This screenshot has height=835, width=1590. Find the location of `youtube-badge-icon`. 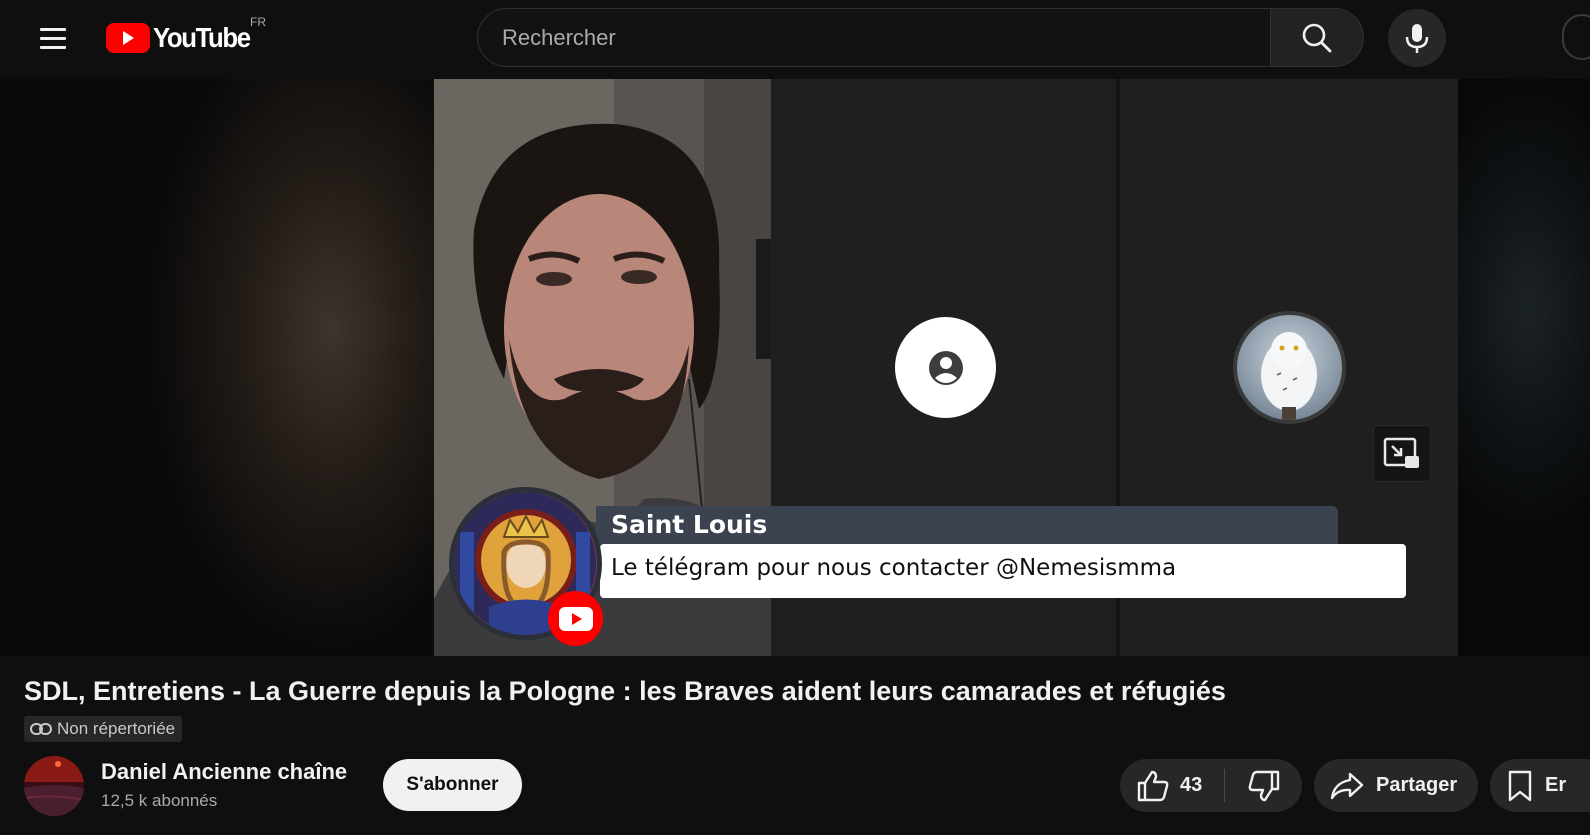

youtube-badge-icon is located at coordinates (575, 618).